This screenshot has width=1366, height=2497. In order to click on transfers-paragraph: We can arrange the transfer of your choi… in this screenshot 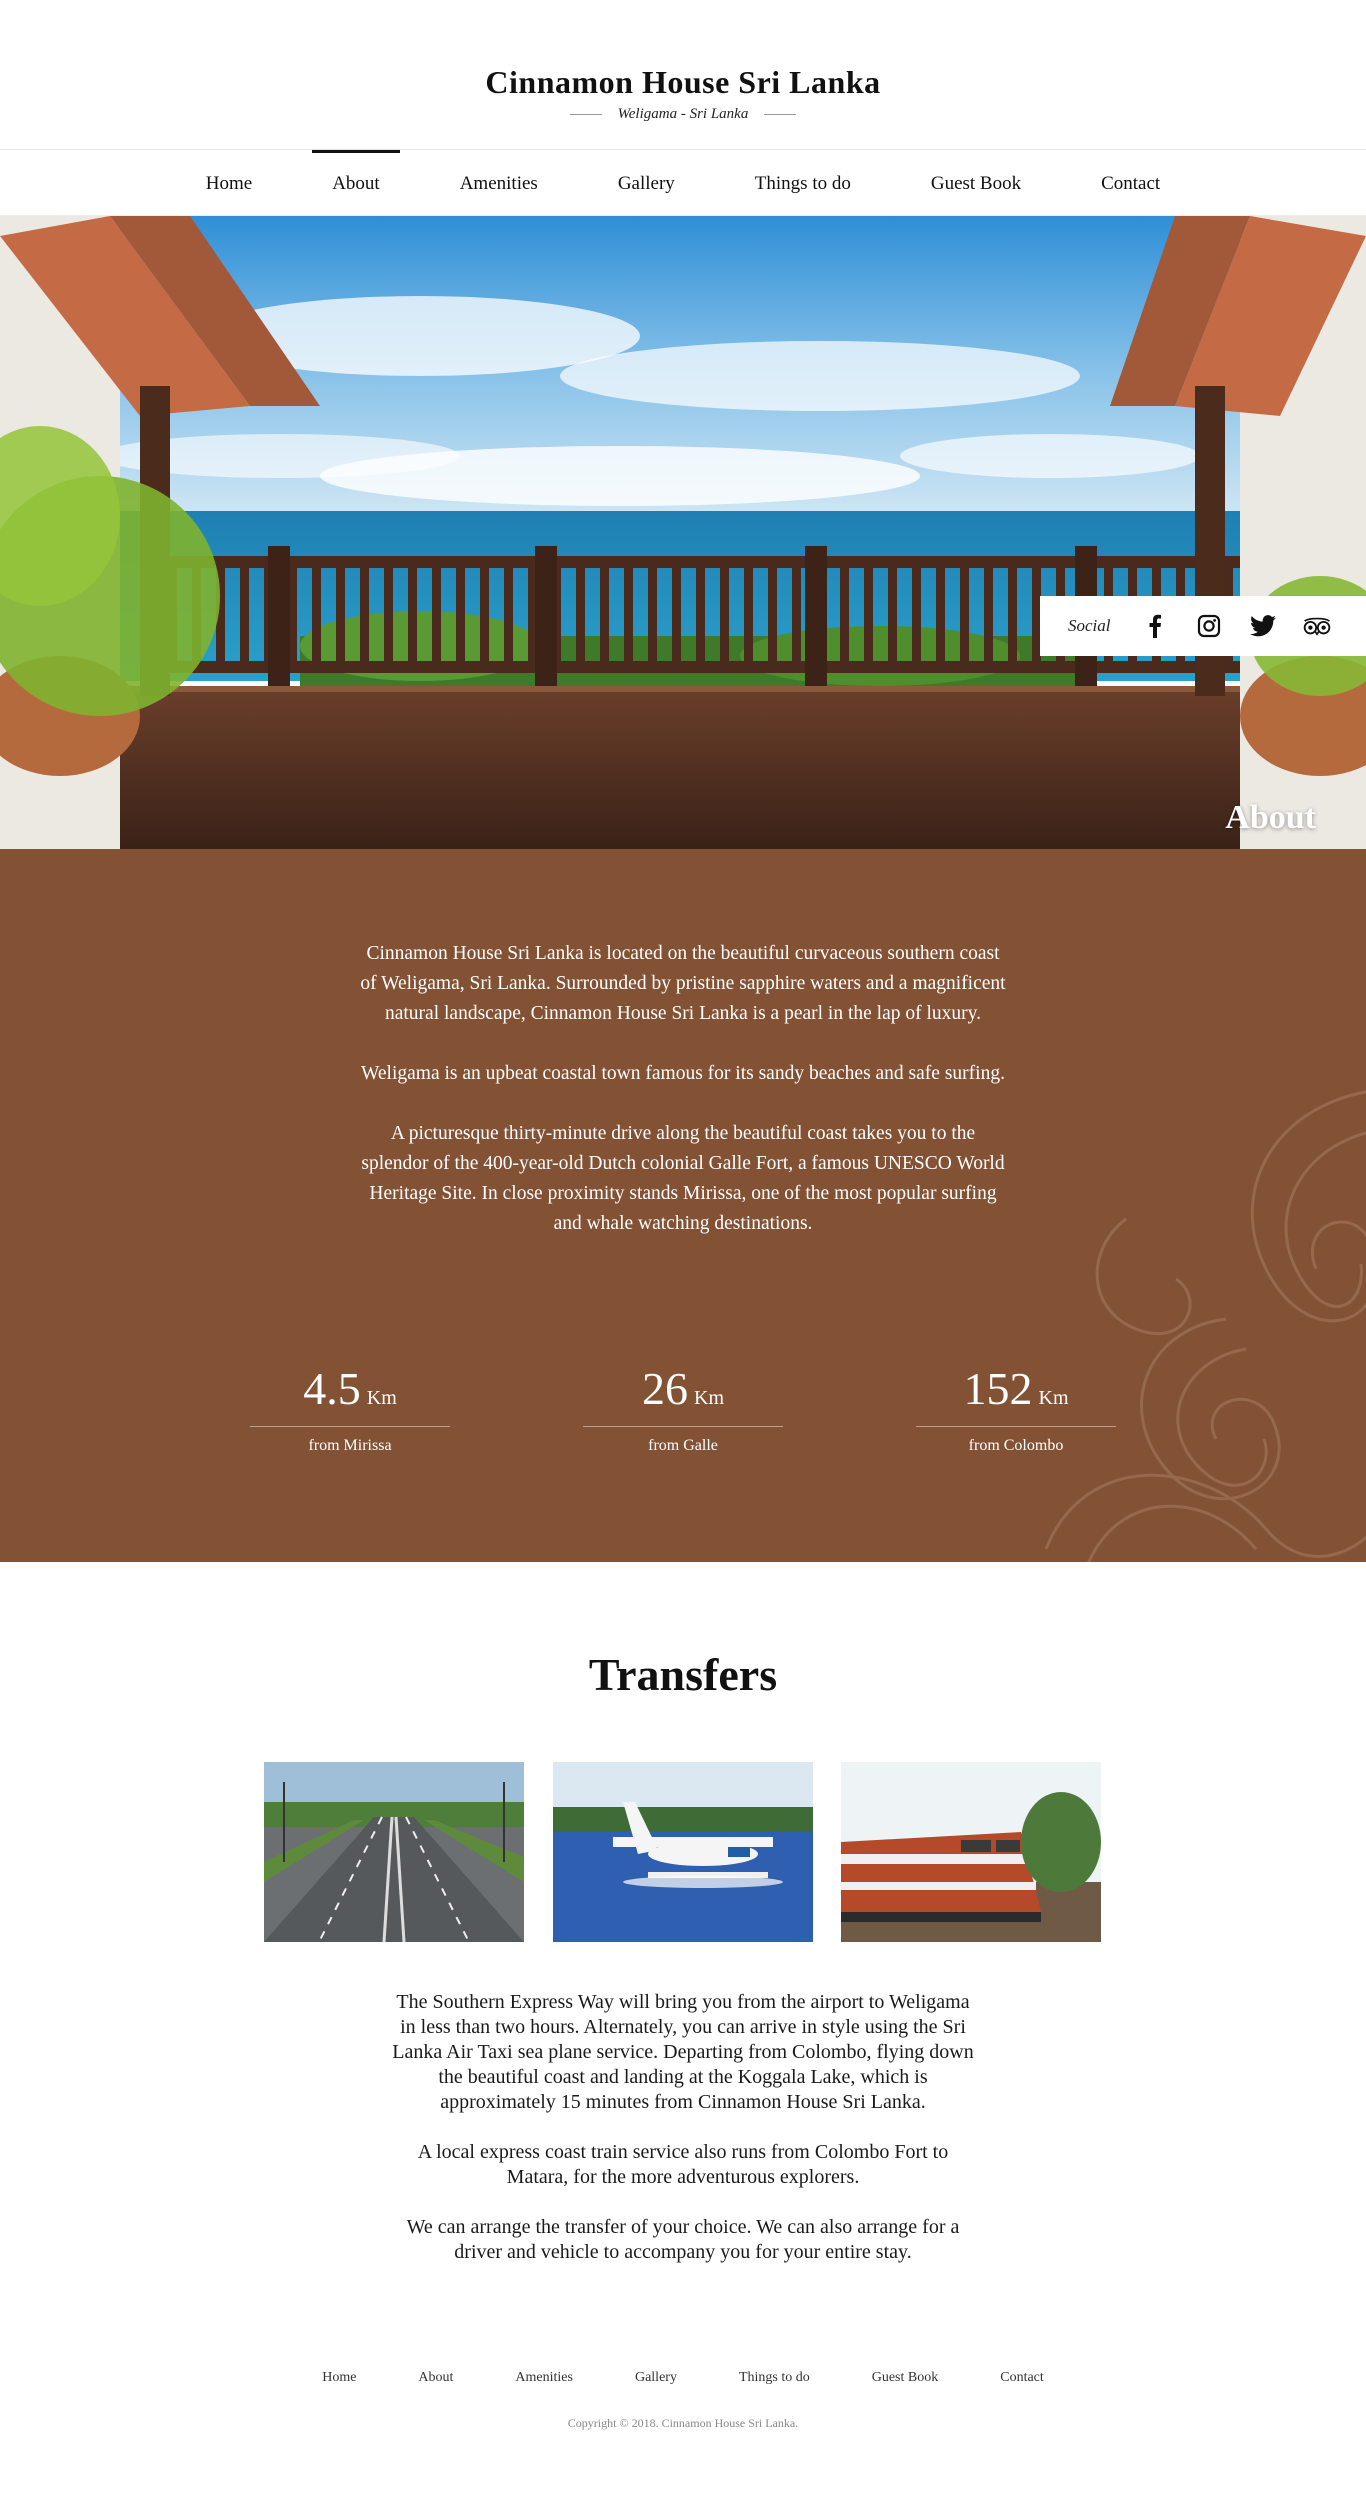, I will do `click(683, 2239)`.